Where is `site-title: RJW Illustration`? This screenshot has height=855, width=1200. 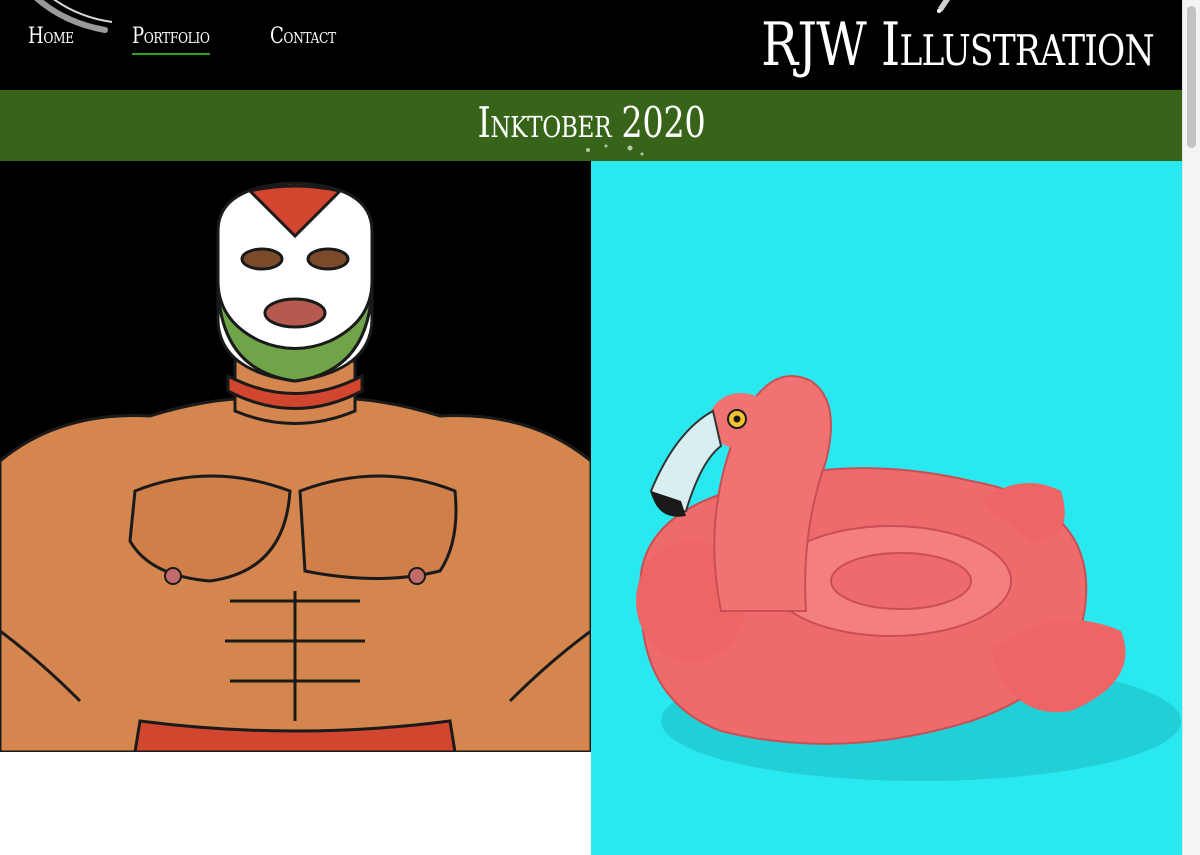
site-title: RJW Illustration is located at coordinates (957, 45).